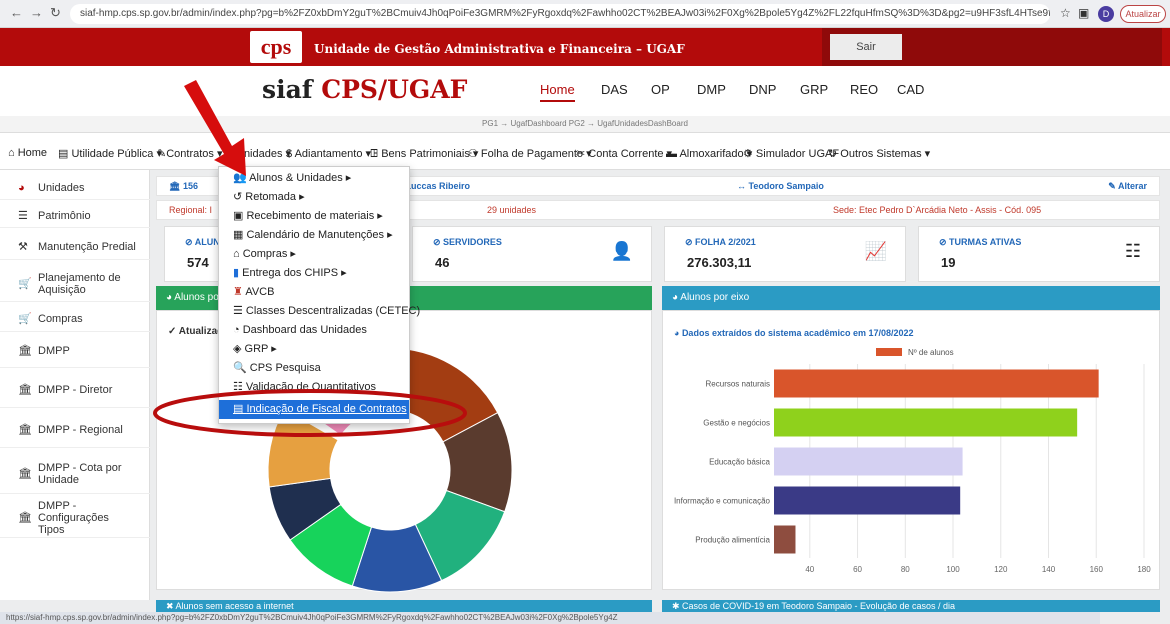 Image resolution: width=1170 pixels, height=624 pixels. What do you see at coordinates (55, 13) in the screenshot?
I see `reload-icon: ↻` at bounding box center [55, 13].